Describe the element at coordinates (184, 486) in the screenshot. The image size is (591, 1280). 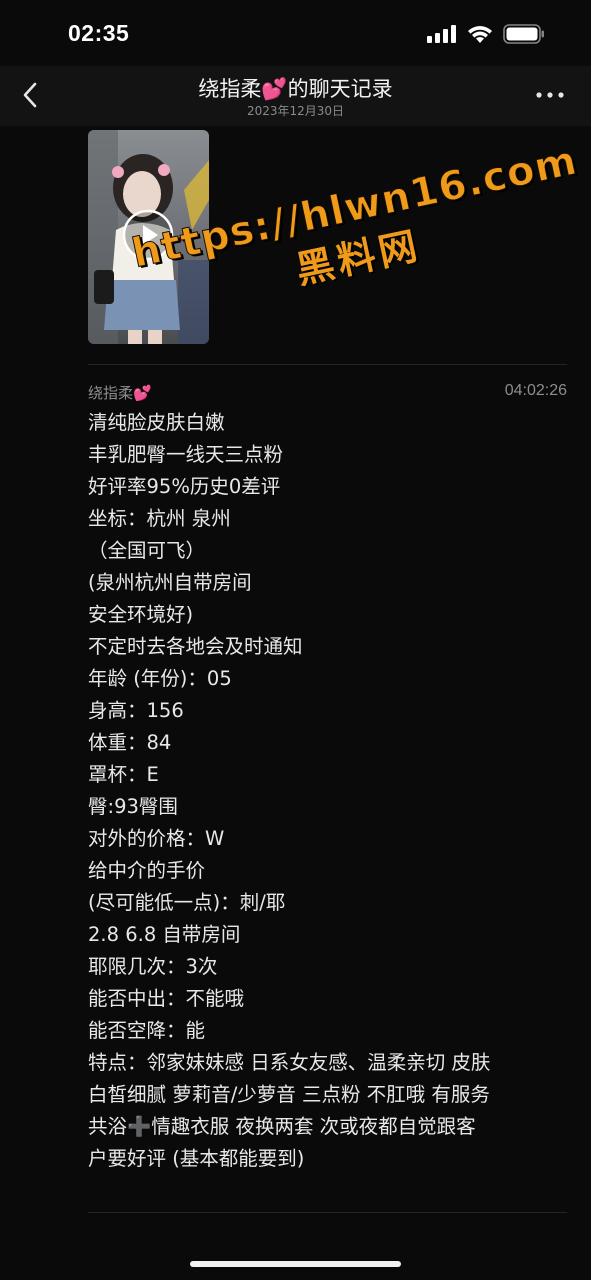
I see `message-line: 好评率95%历史0差评` at that location.